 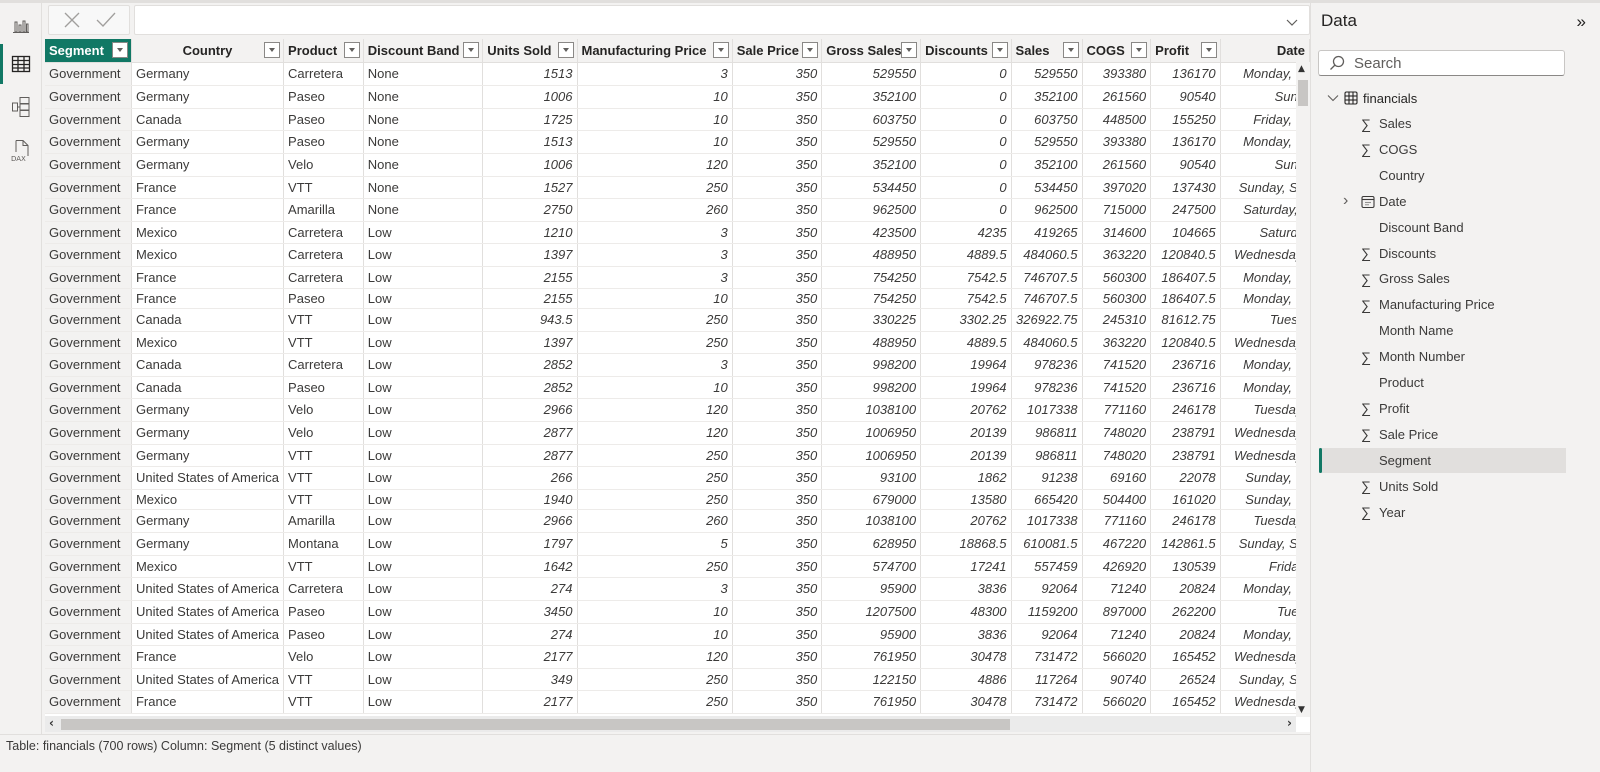 What do you see at coordinates (871, 365) in the screenshot?
I see `cell-gross-sales: 998200` at bounding box center [871, 365].